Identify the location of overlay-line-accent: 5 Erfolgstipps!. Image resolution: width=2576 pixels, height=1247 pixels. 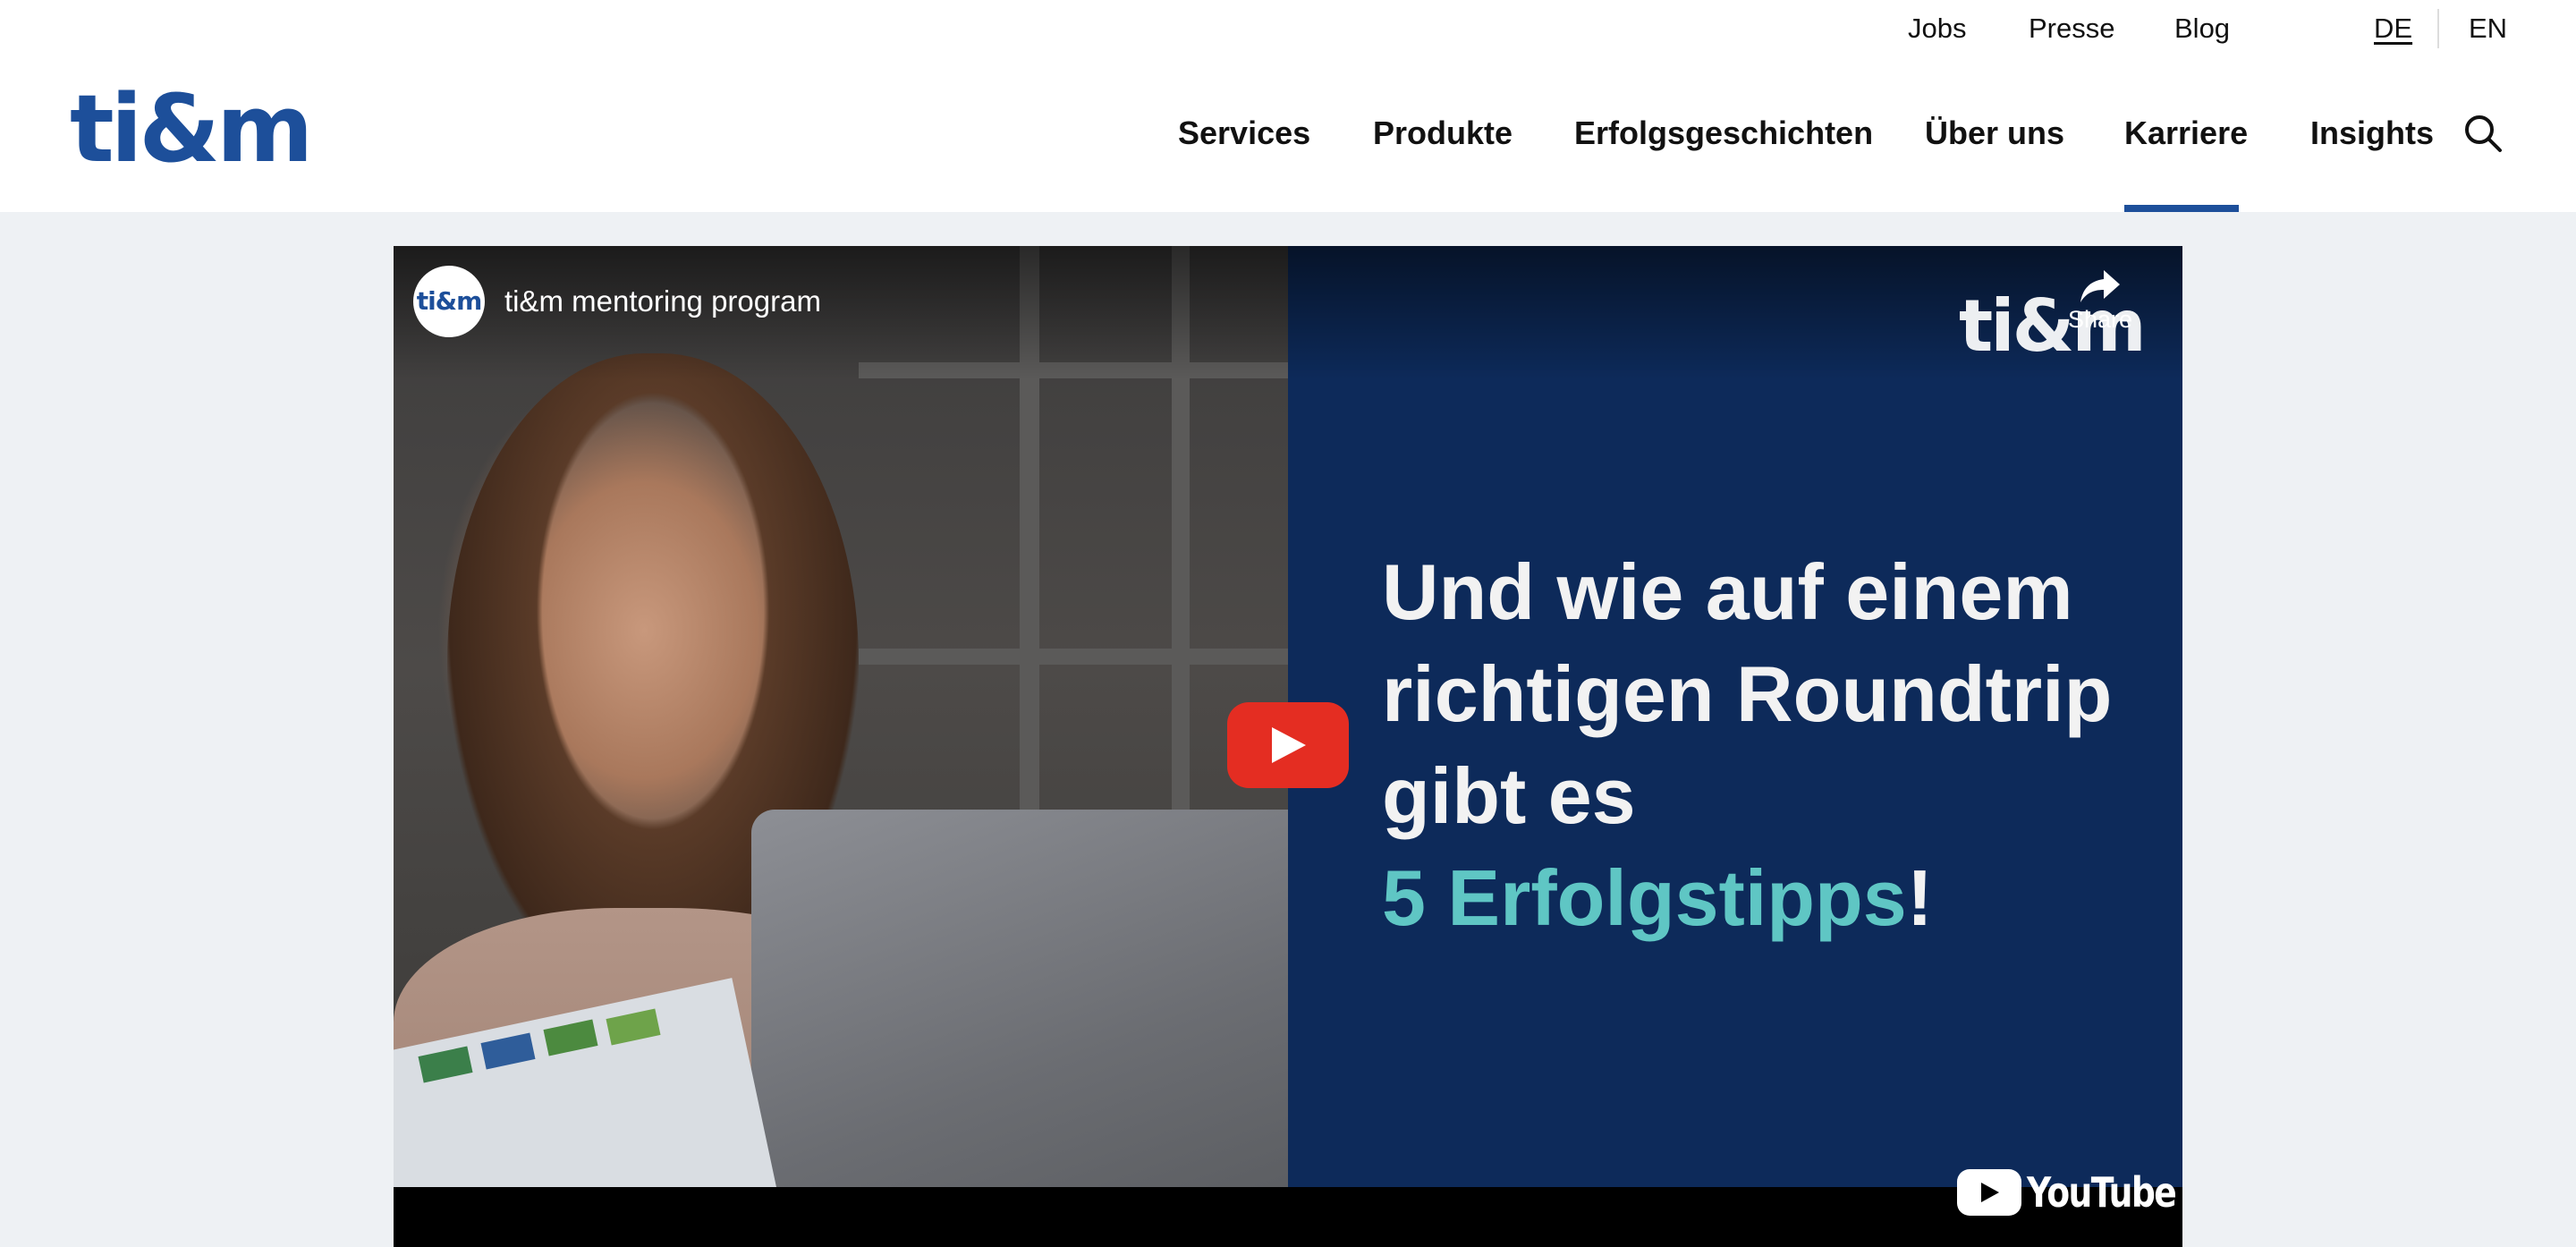
(1766, 898).